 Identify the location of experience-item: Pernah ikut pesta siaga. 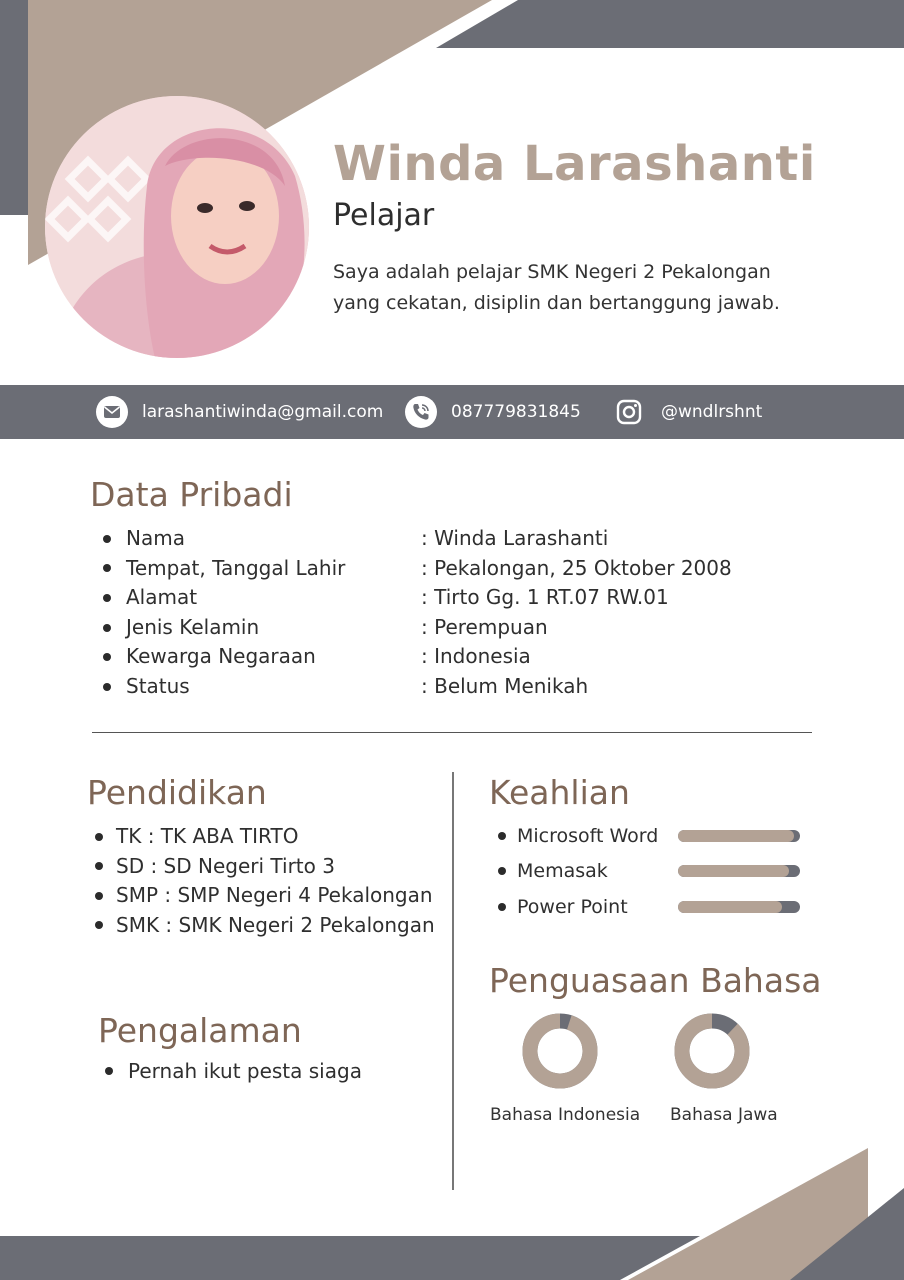
(228, 1071).